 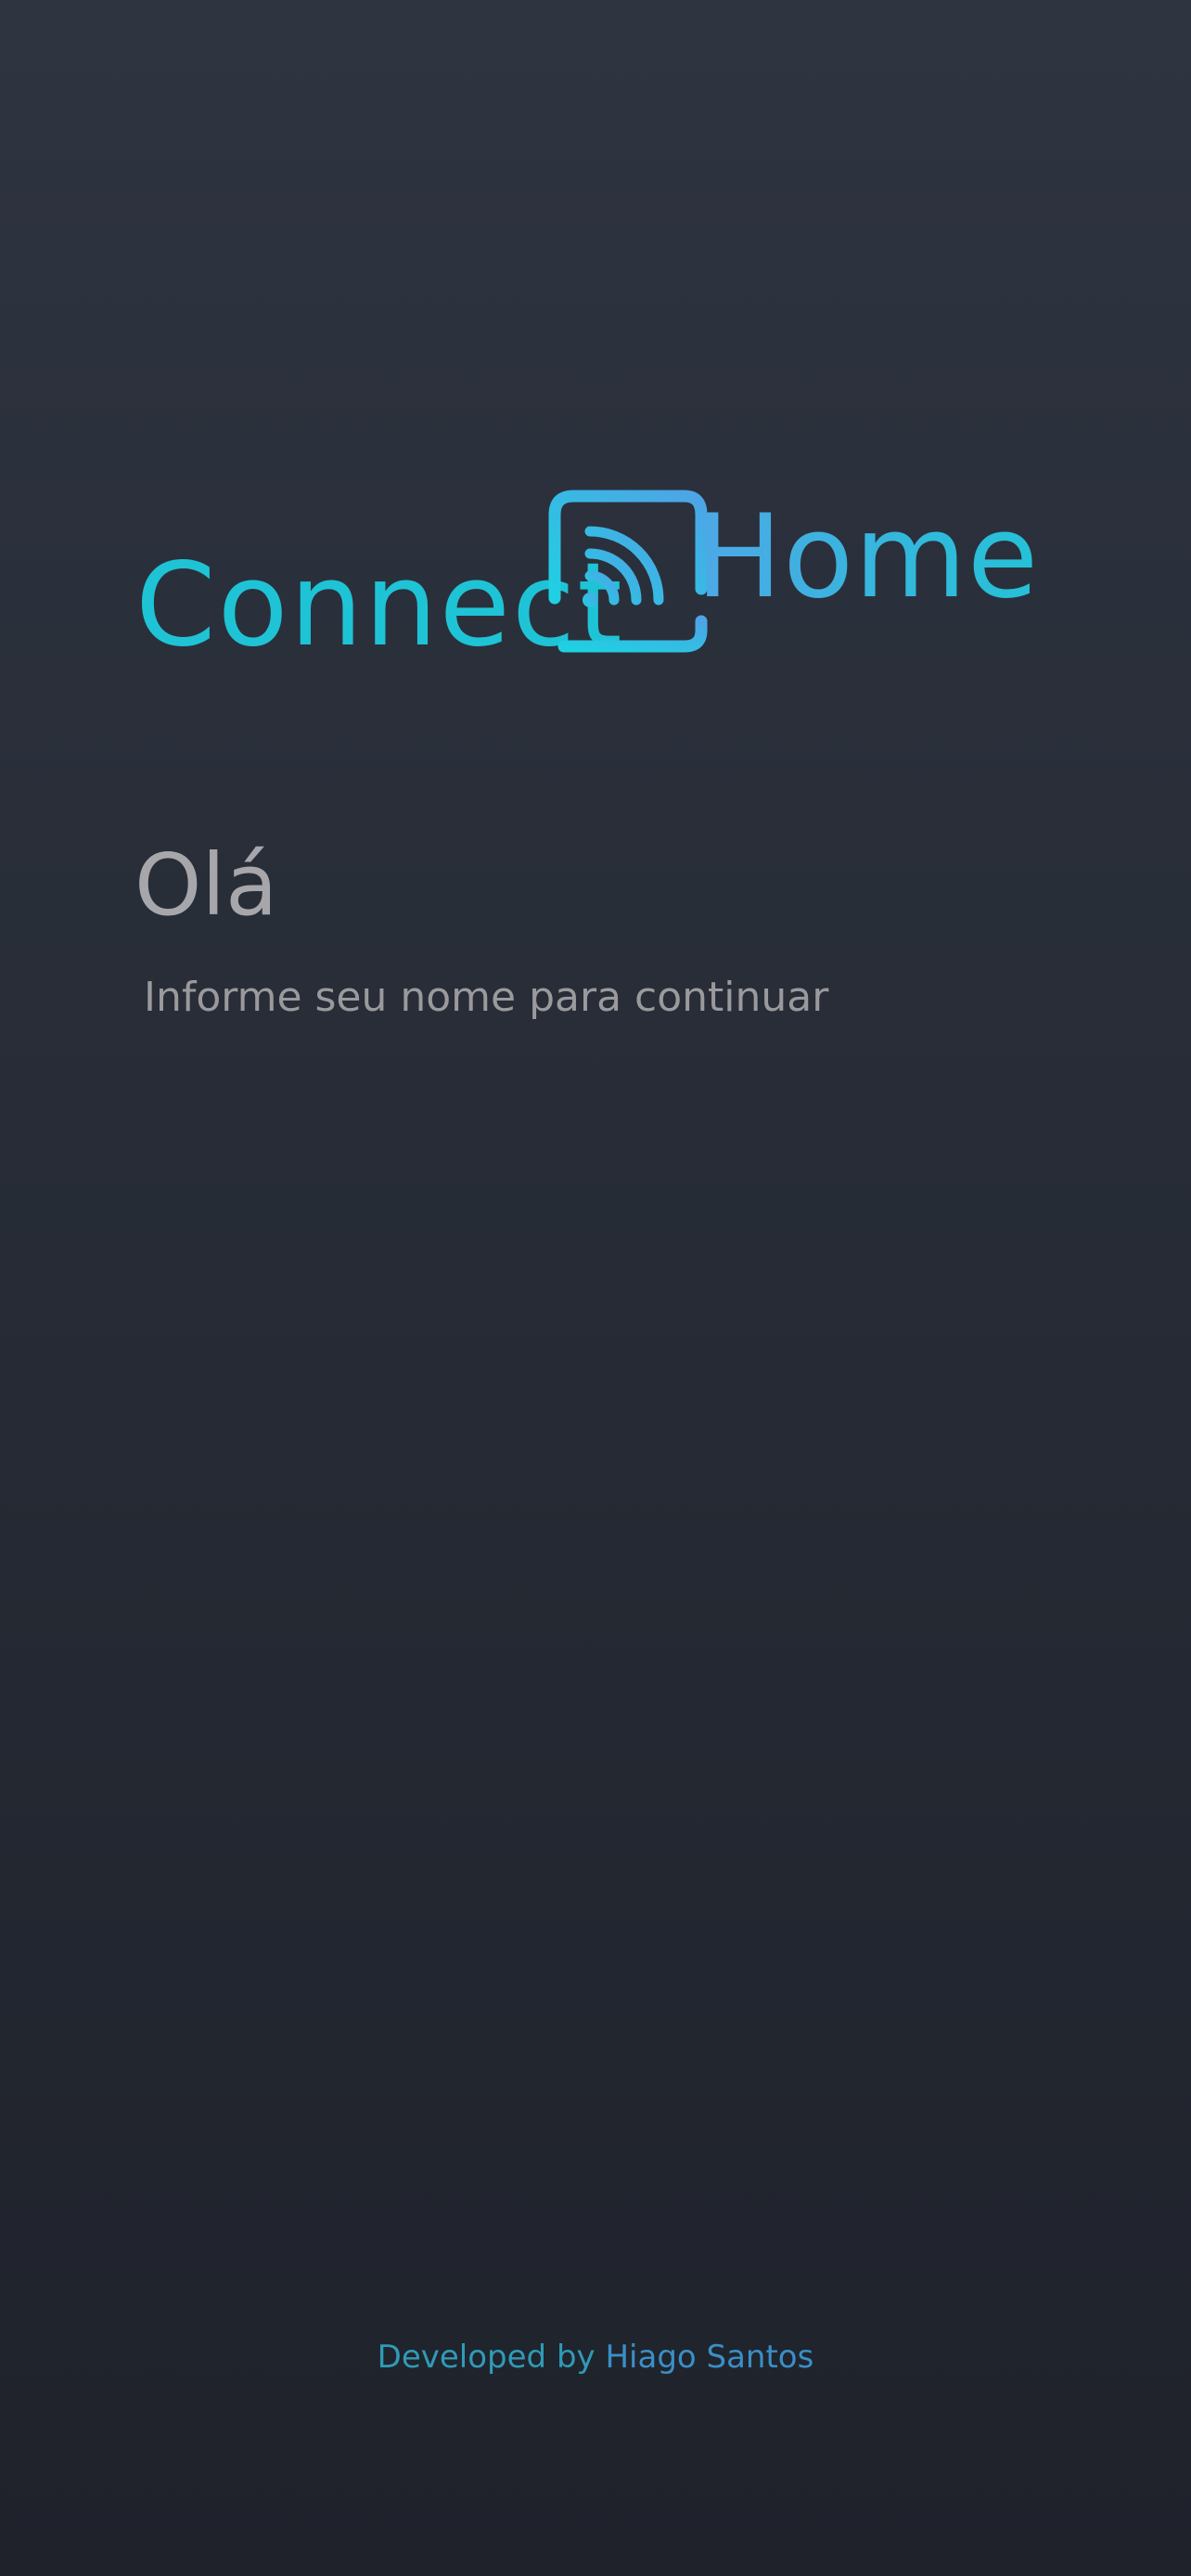 What do you see at coordinates (709, 2357) in the screenshot?
I see `footer-author: Hiago Santos` at bounding box center [709, 2357].